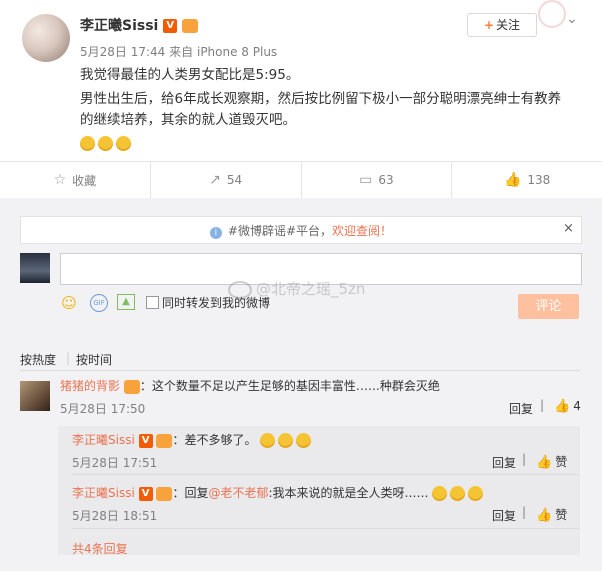 The height and width of the screenshot is (571, 602). Describe the element at coordinates (362, 231) in the screenshot. I see `notice-link: 欢迎查阅！` at that location.